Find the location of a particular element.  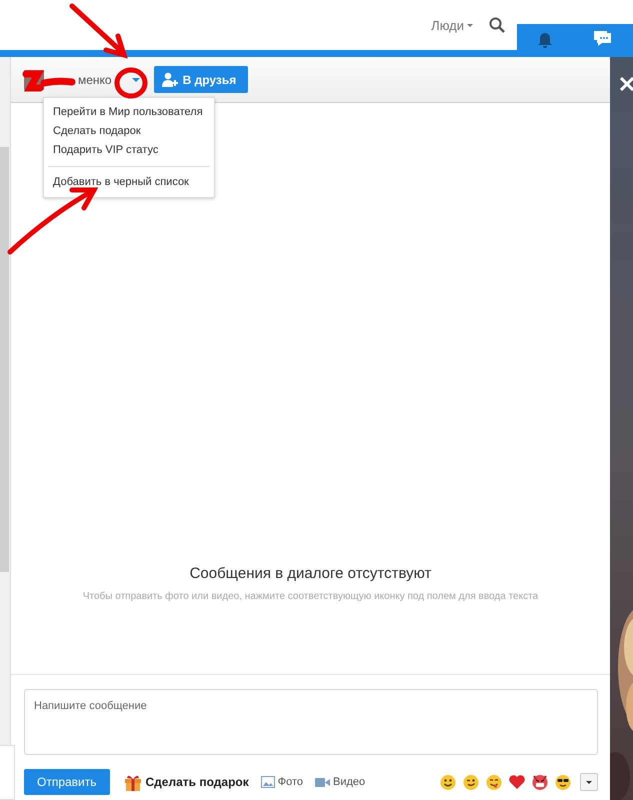

photo-link: Фото is located at coordinates (282, 782).